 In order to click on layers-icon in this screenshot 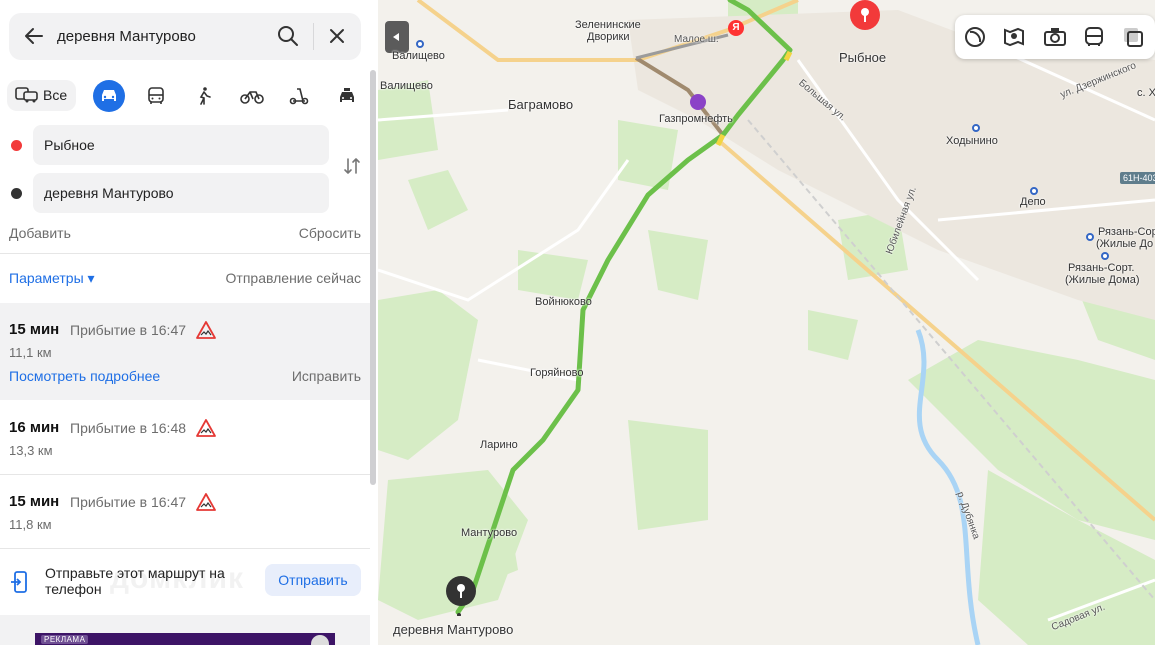, I will do `click(975, 37)`.